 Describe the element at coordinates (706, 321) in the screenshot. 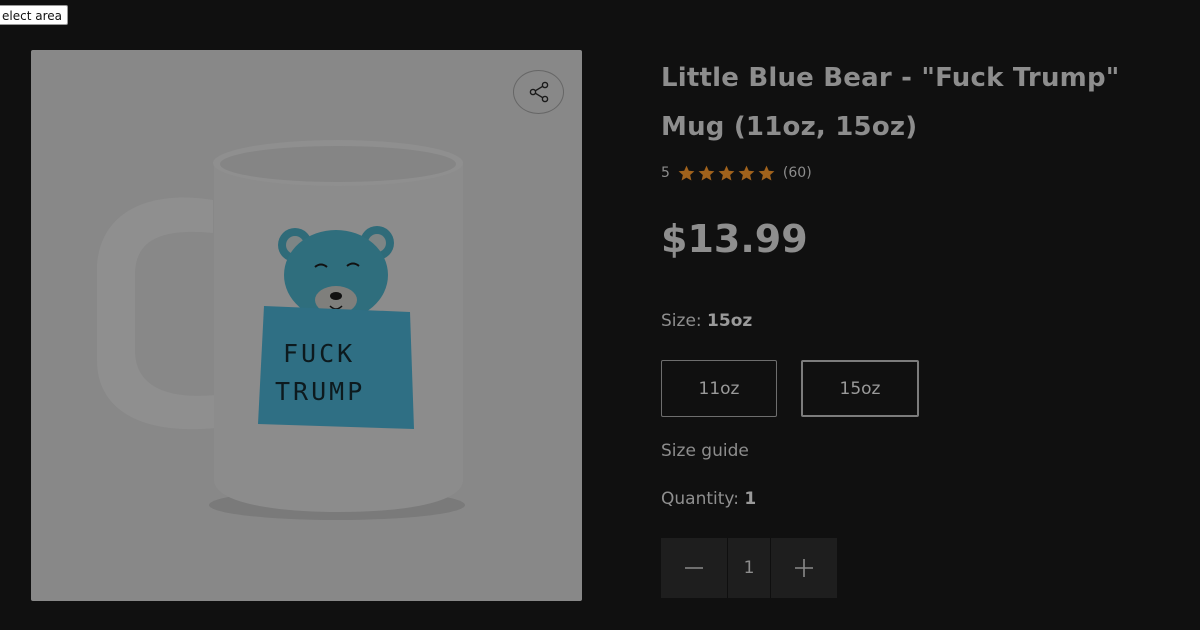

I see `size-label: Size: 15oz` at that location.